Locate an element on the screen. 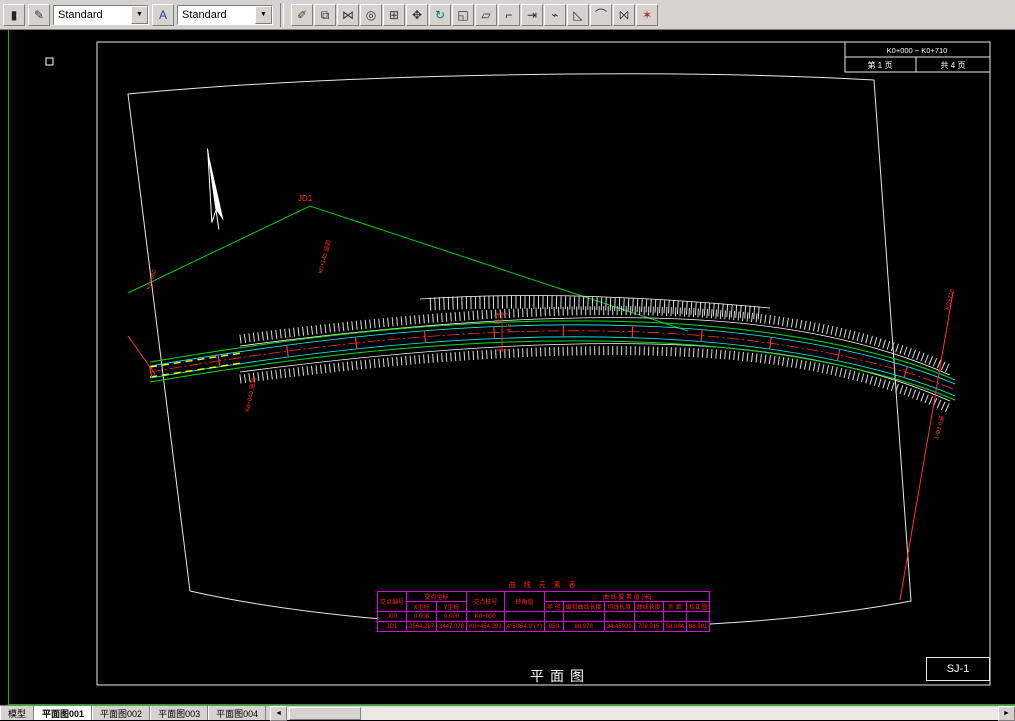 The image size is (1015, 721). h-scrollbar: ◄ ► is located at coordinates (642, 713).